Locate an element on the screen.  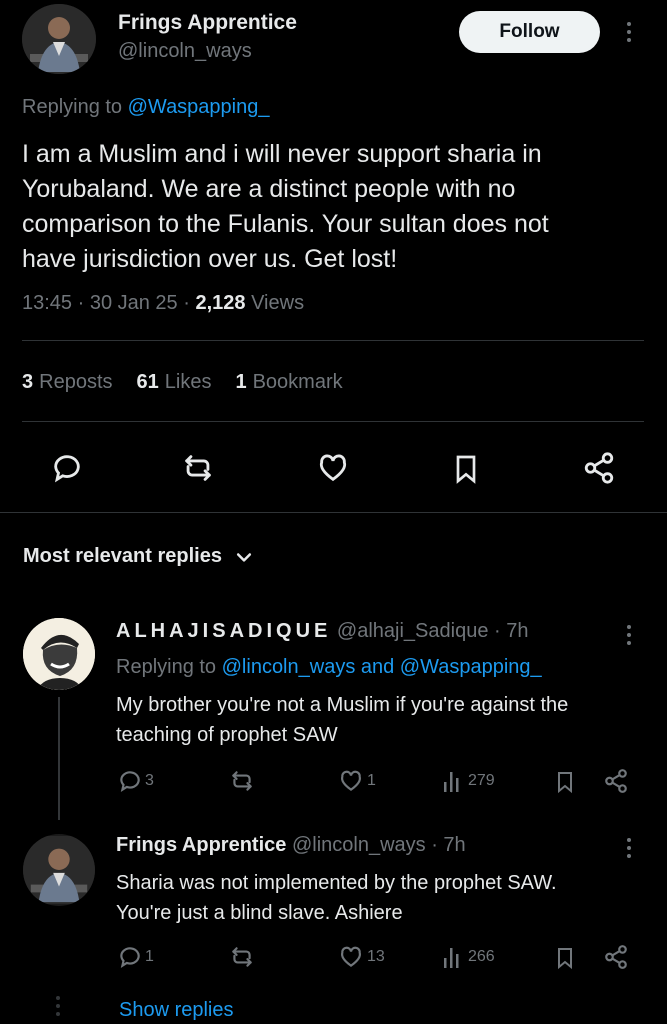
reply-comment-action: 1 is located at coordinates (135, 957).